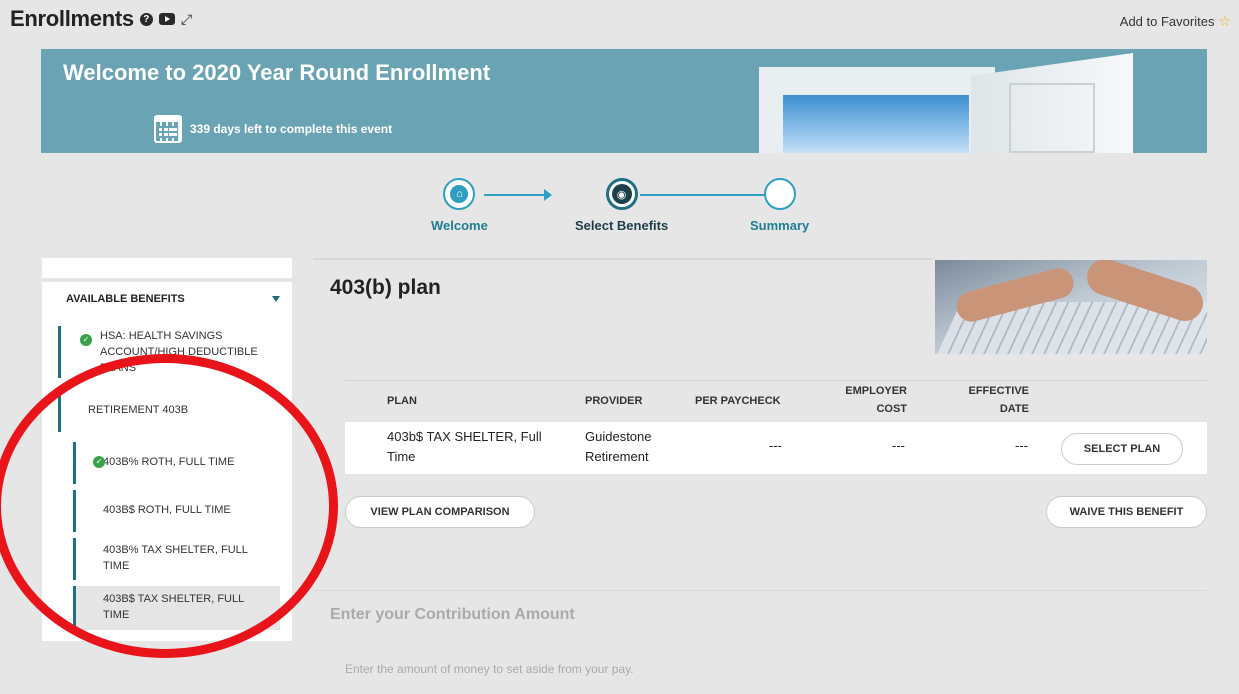 This screenshot has height=694, width=1239. What do you see at coordinates (1021, 445) in the screenshot?
I see `cell-effective-date: ---` at bounding box center [1021, 445].